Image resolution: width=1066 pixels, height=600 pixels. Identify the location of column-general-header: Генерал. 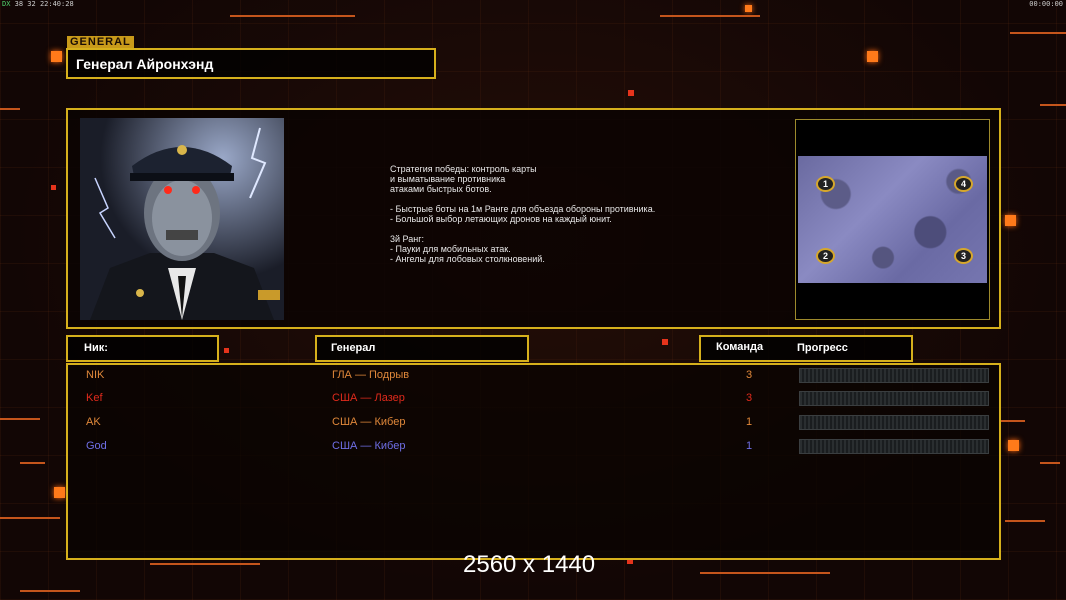
(422, 348).